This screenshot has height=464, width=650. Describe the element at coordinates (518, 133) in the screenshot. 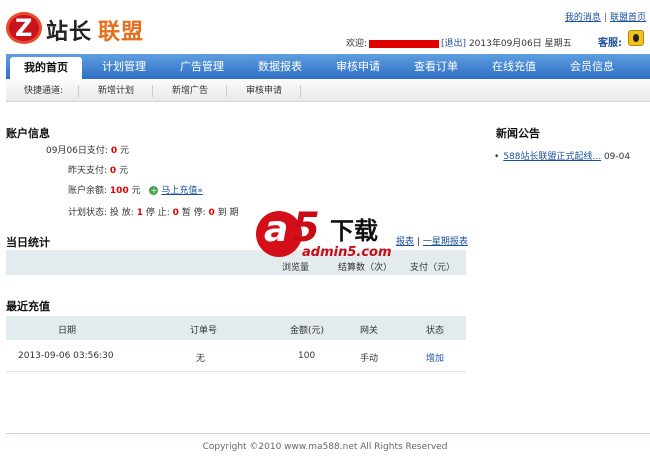

I see `news-title: 新闻公告` at that location.